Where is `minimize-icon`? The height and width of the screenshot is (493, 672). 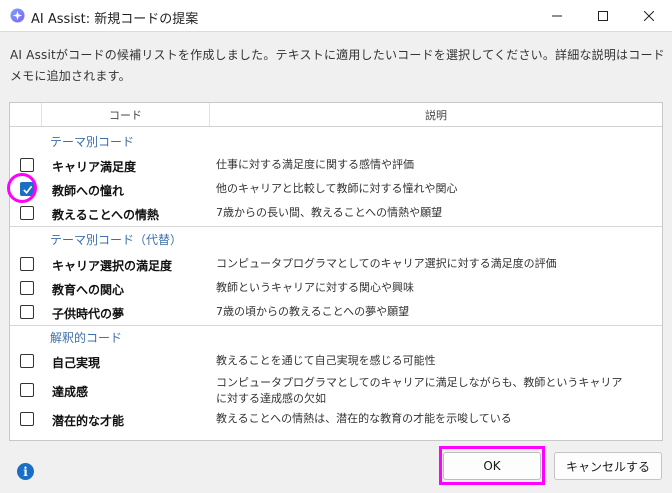
minimize-icon is located at coordinates (557, 16).